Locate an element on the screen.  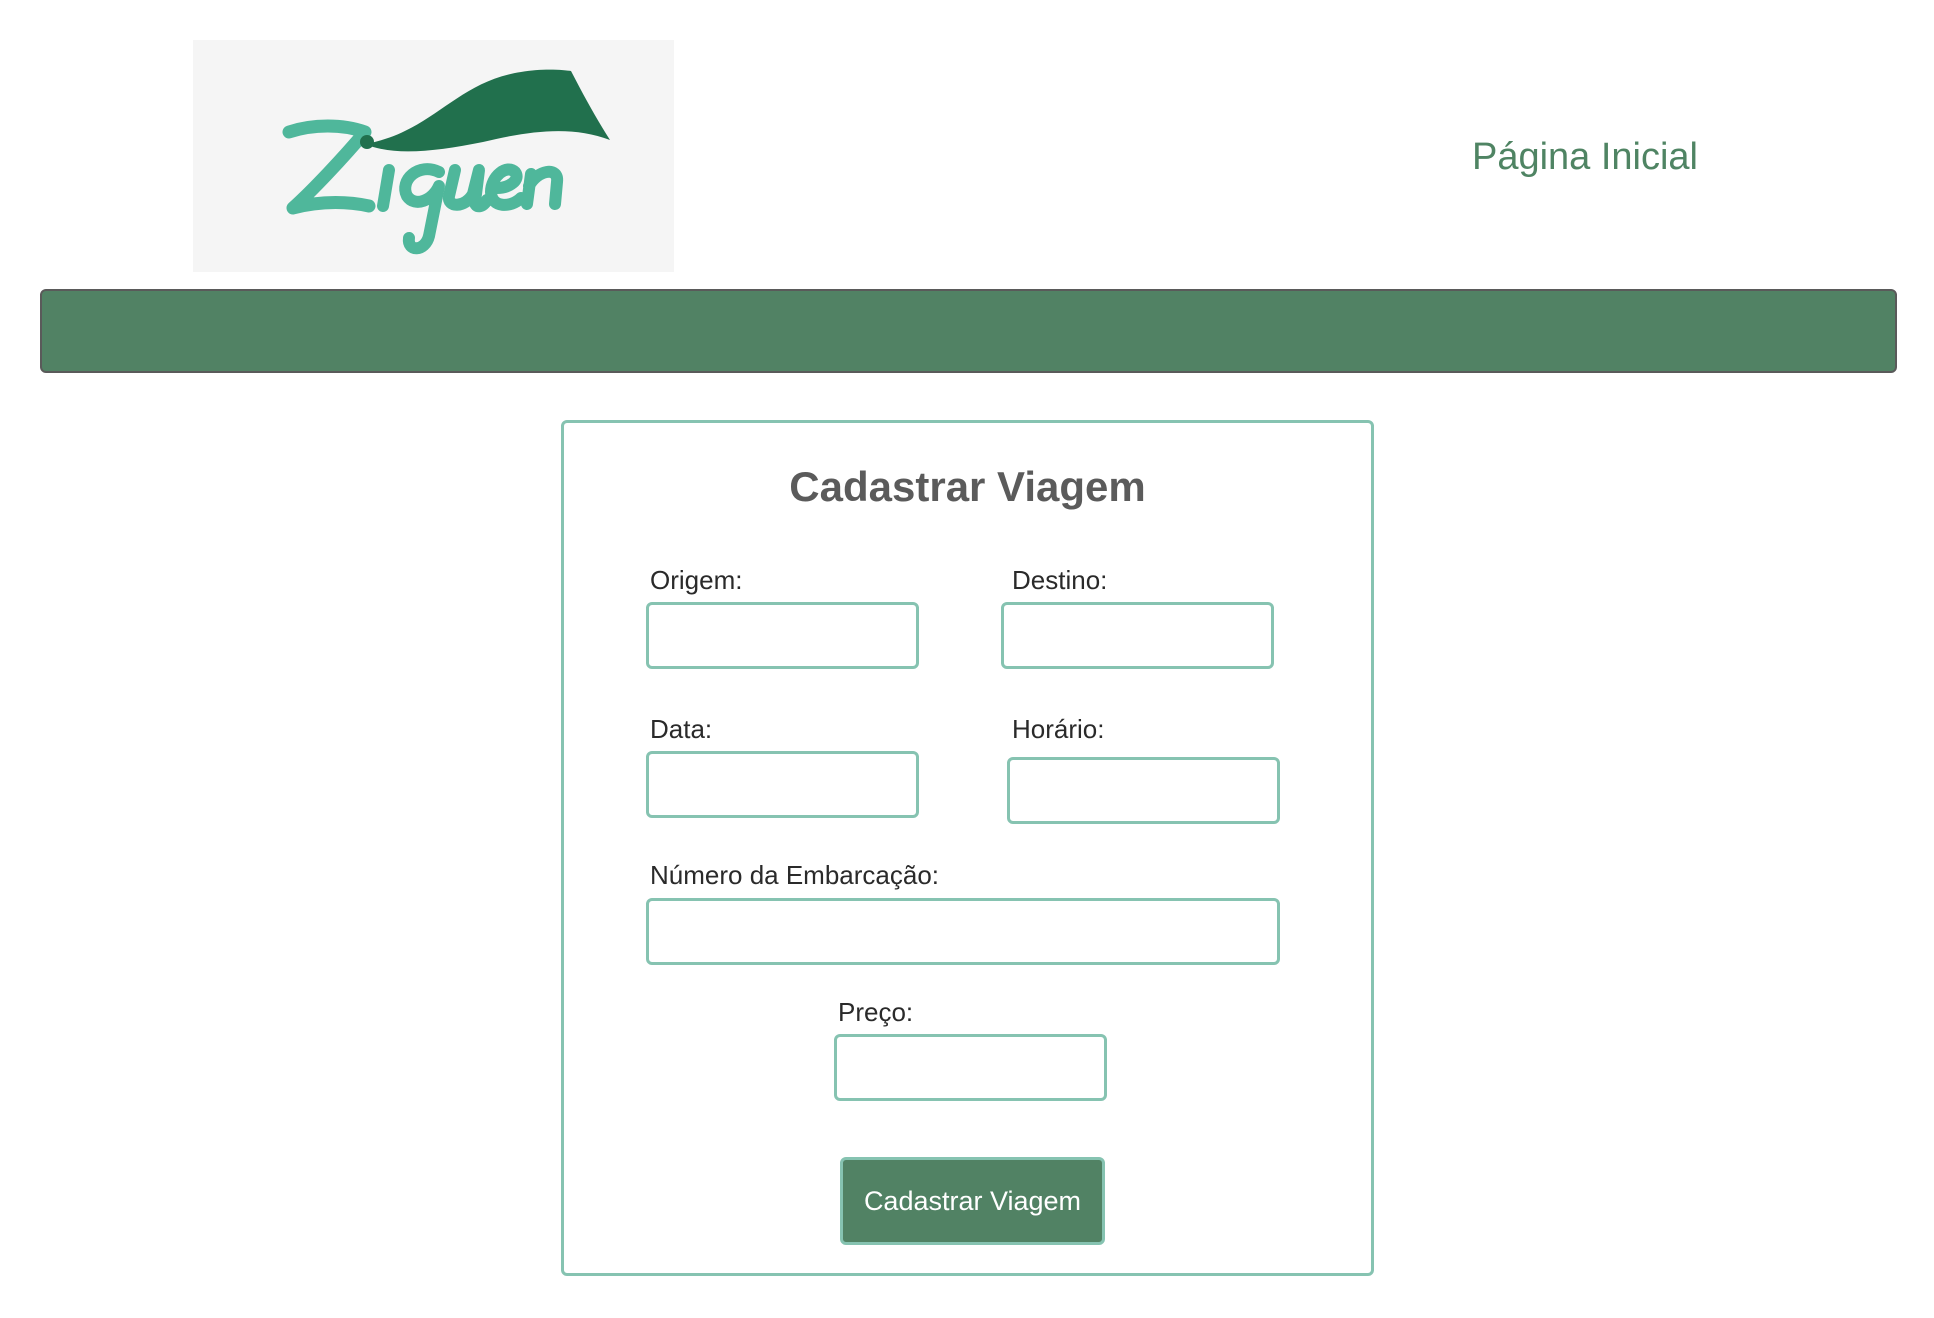
origem-input is located at coordinates (782, 635).